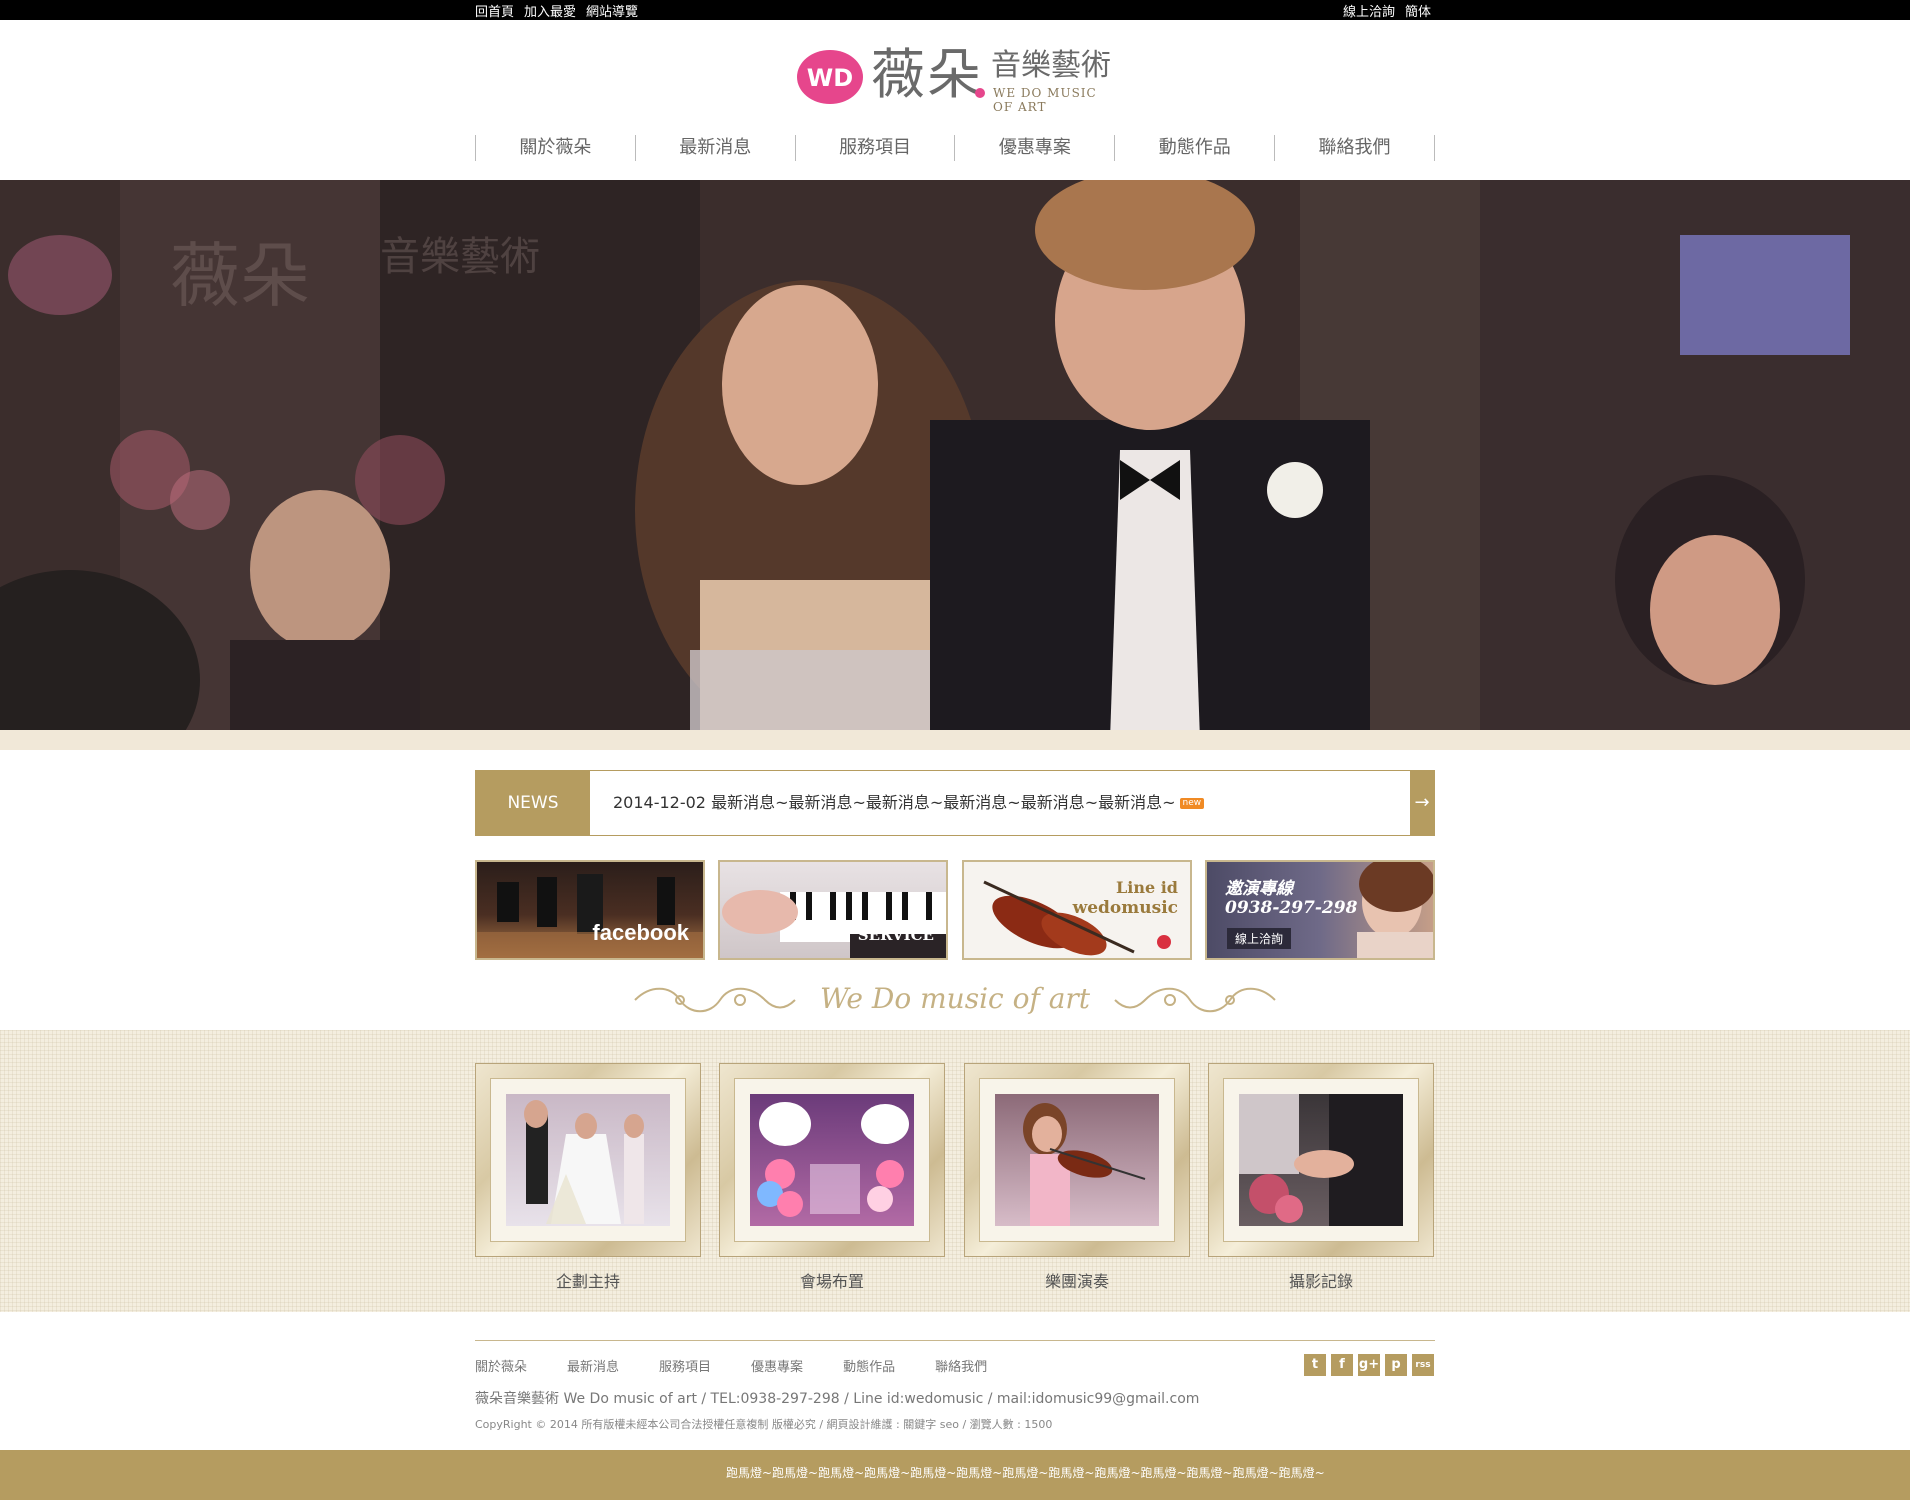 Image resolution: width=1910 pixels, height=1500 pixels. I want to click on logo-name-sub: 音樂藝術, so click(1051, 65).